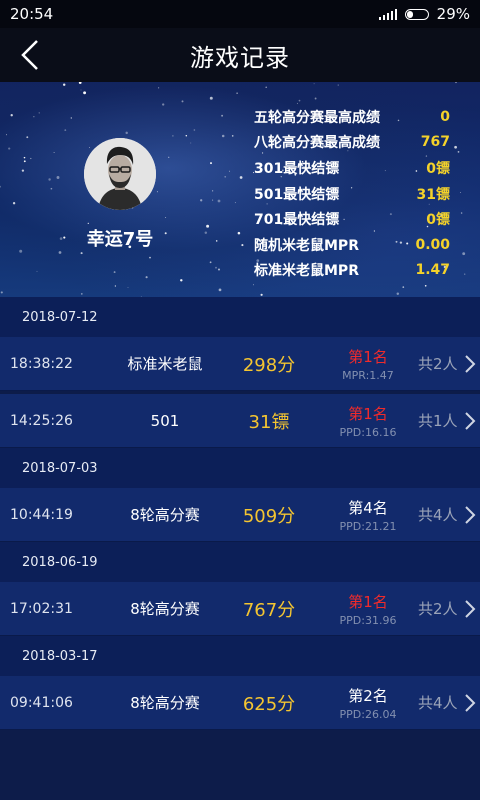 The width and height of the screenshot is (480, 800). I want to click on stat-row: 标准米老鼠MPR 1.47, so click(352, 271).